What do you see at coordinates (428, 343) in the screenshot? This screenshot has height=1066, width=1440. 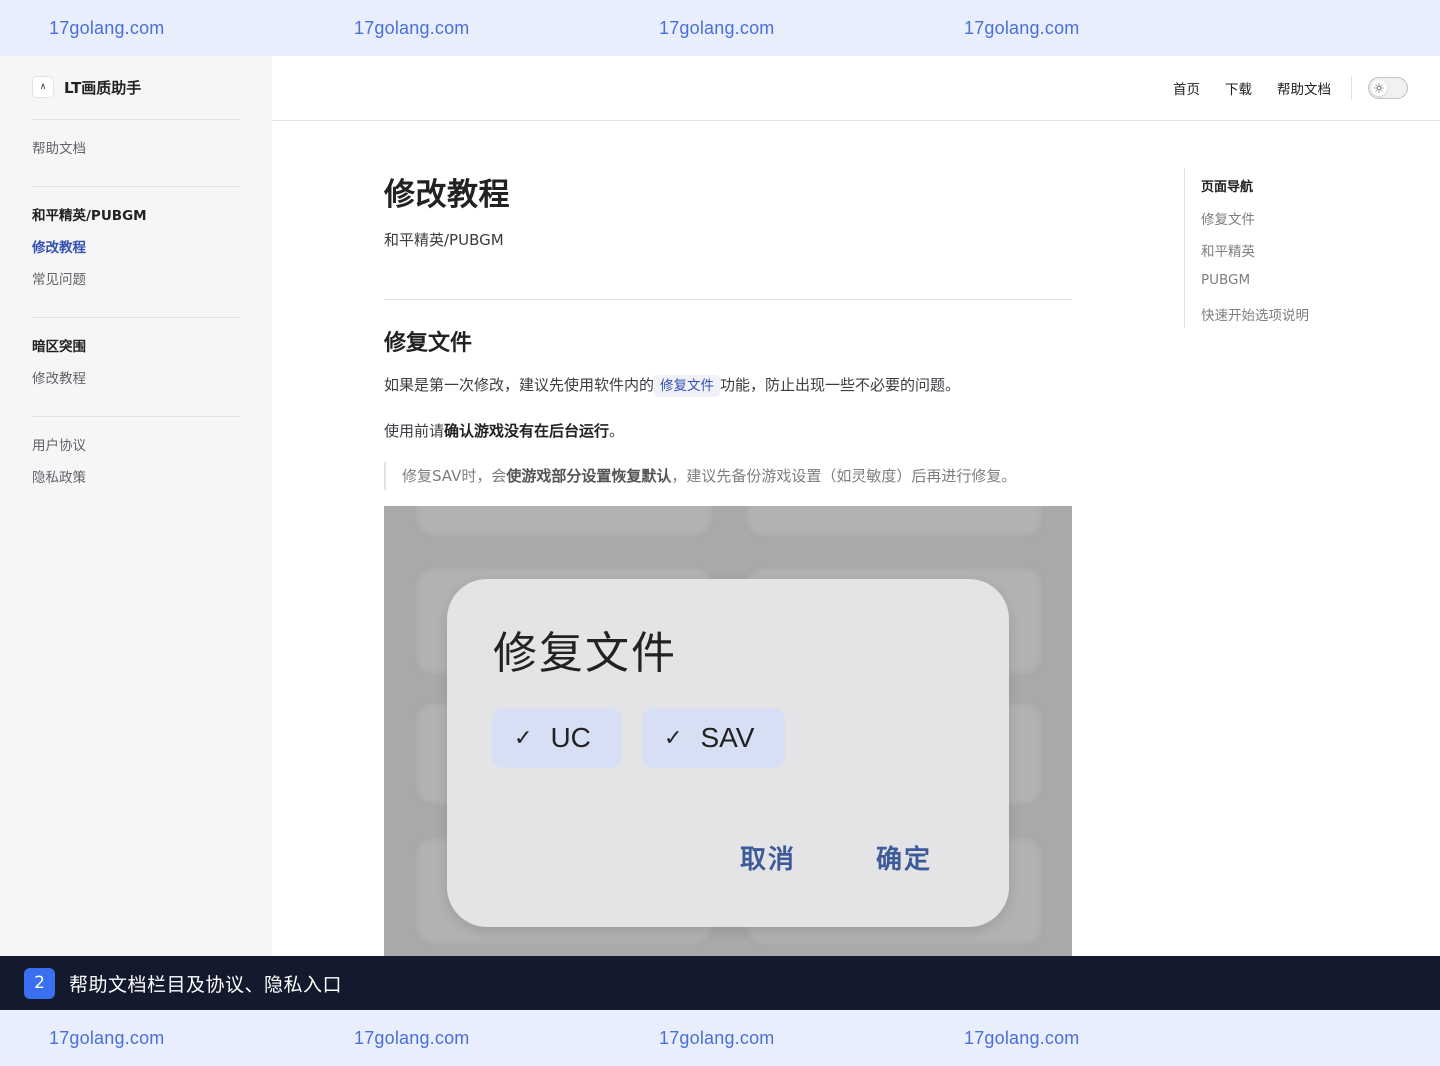 I see `section-title: 修复文件` at bounding box center [428, 343].